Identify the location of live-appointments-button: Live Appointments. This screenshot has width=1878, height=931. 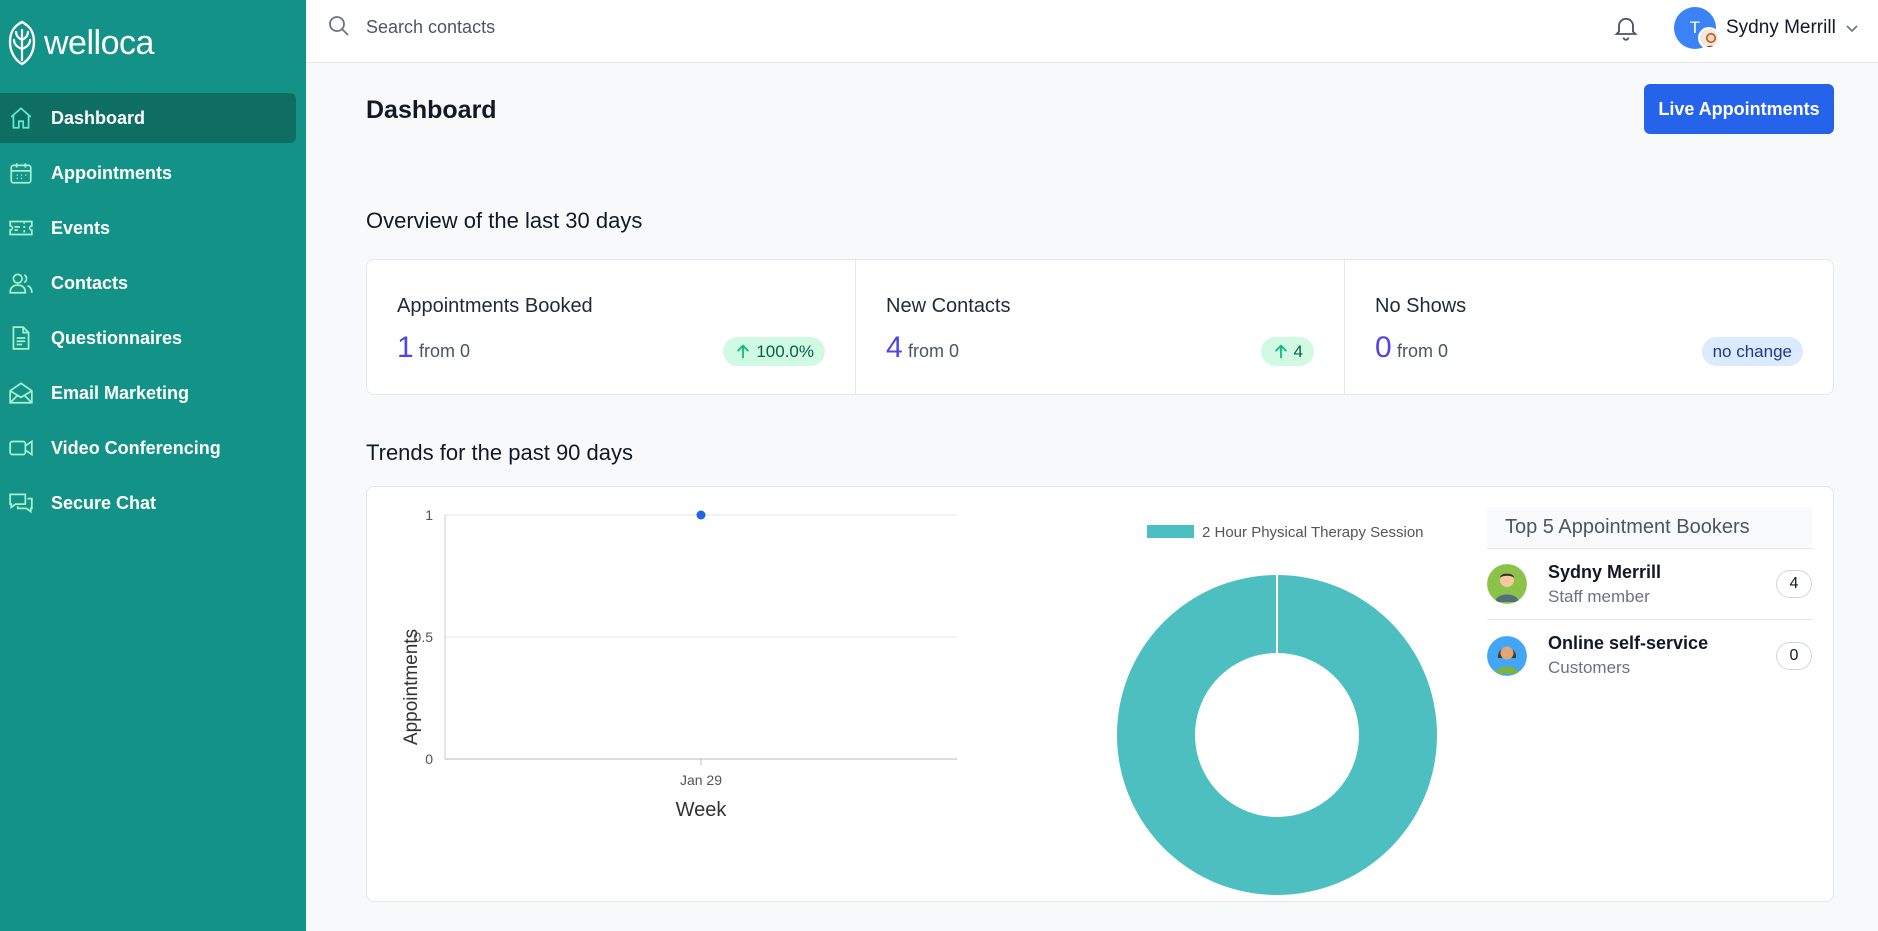
(1739, 109).